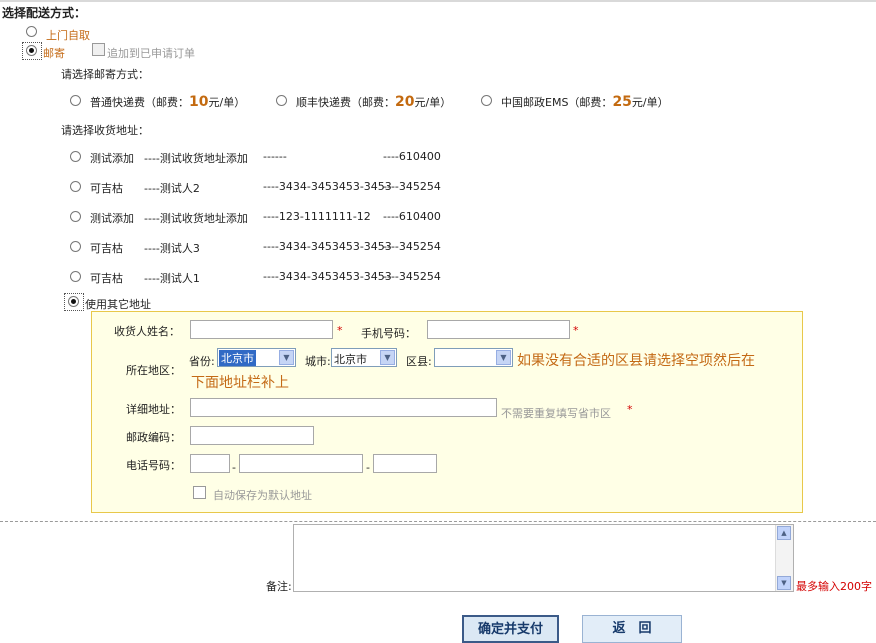  What do you see at coordinates (405, 102) in the screenshot?
I see `shipping-price: 20` at bounding box center [405, 102].